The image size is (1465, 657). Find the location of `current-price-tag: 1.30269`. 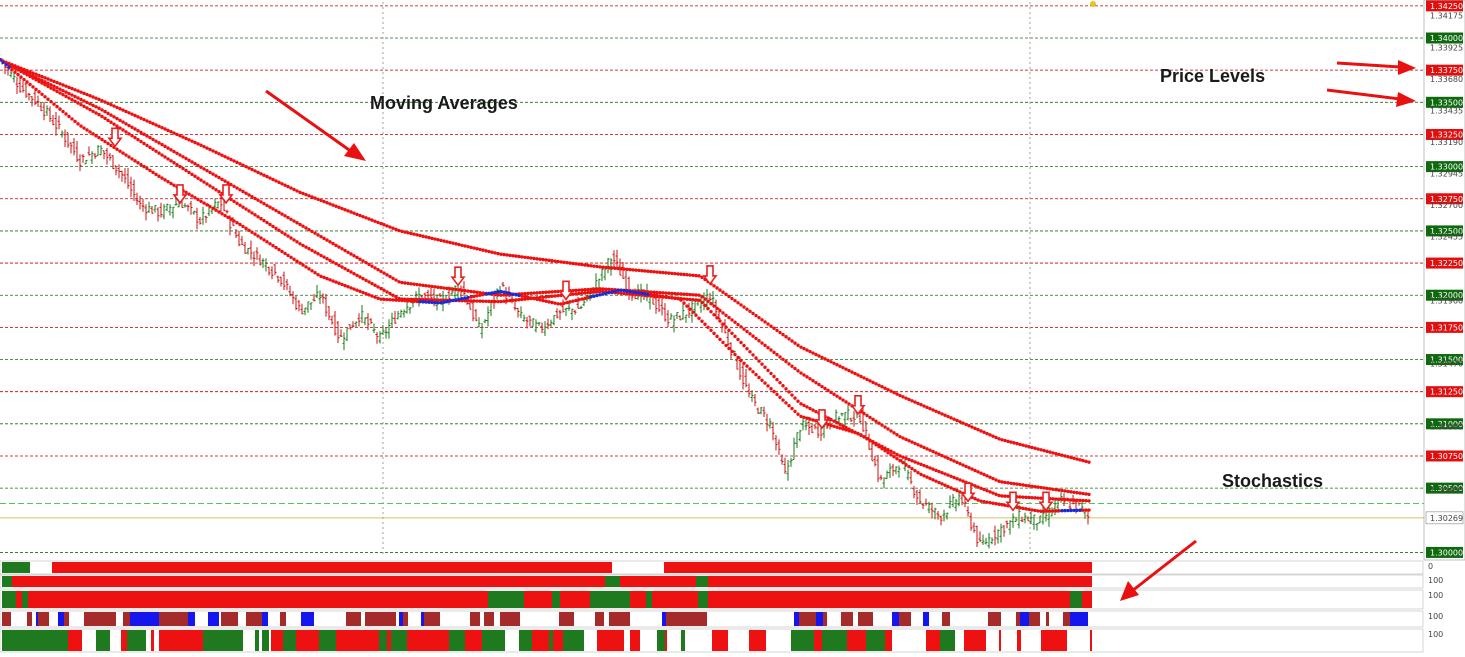

current-price-tag: 1.30269 is located at coordinates (1444, 518).